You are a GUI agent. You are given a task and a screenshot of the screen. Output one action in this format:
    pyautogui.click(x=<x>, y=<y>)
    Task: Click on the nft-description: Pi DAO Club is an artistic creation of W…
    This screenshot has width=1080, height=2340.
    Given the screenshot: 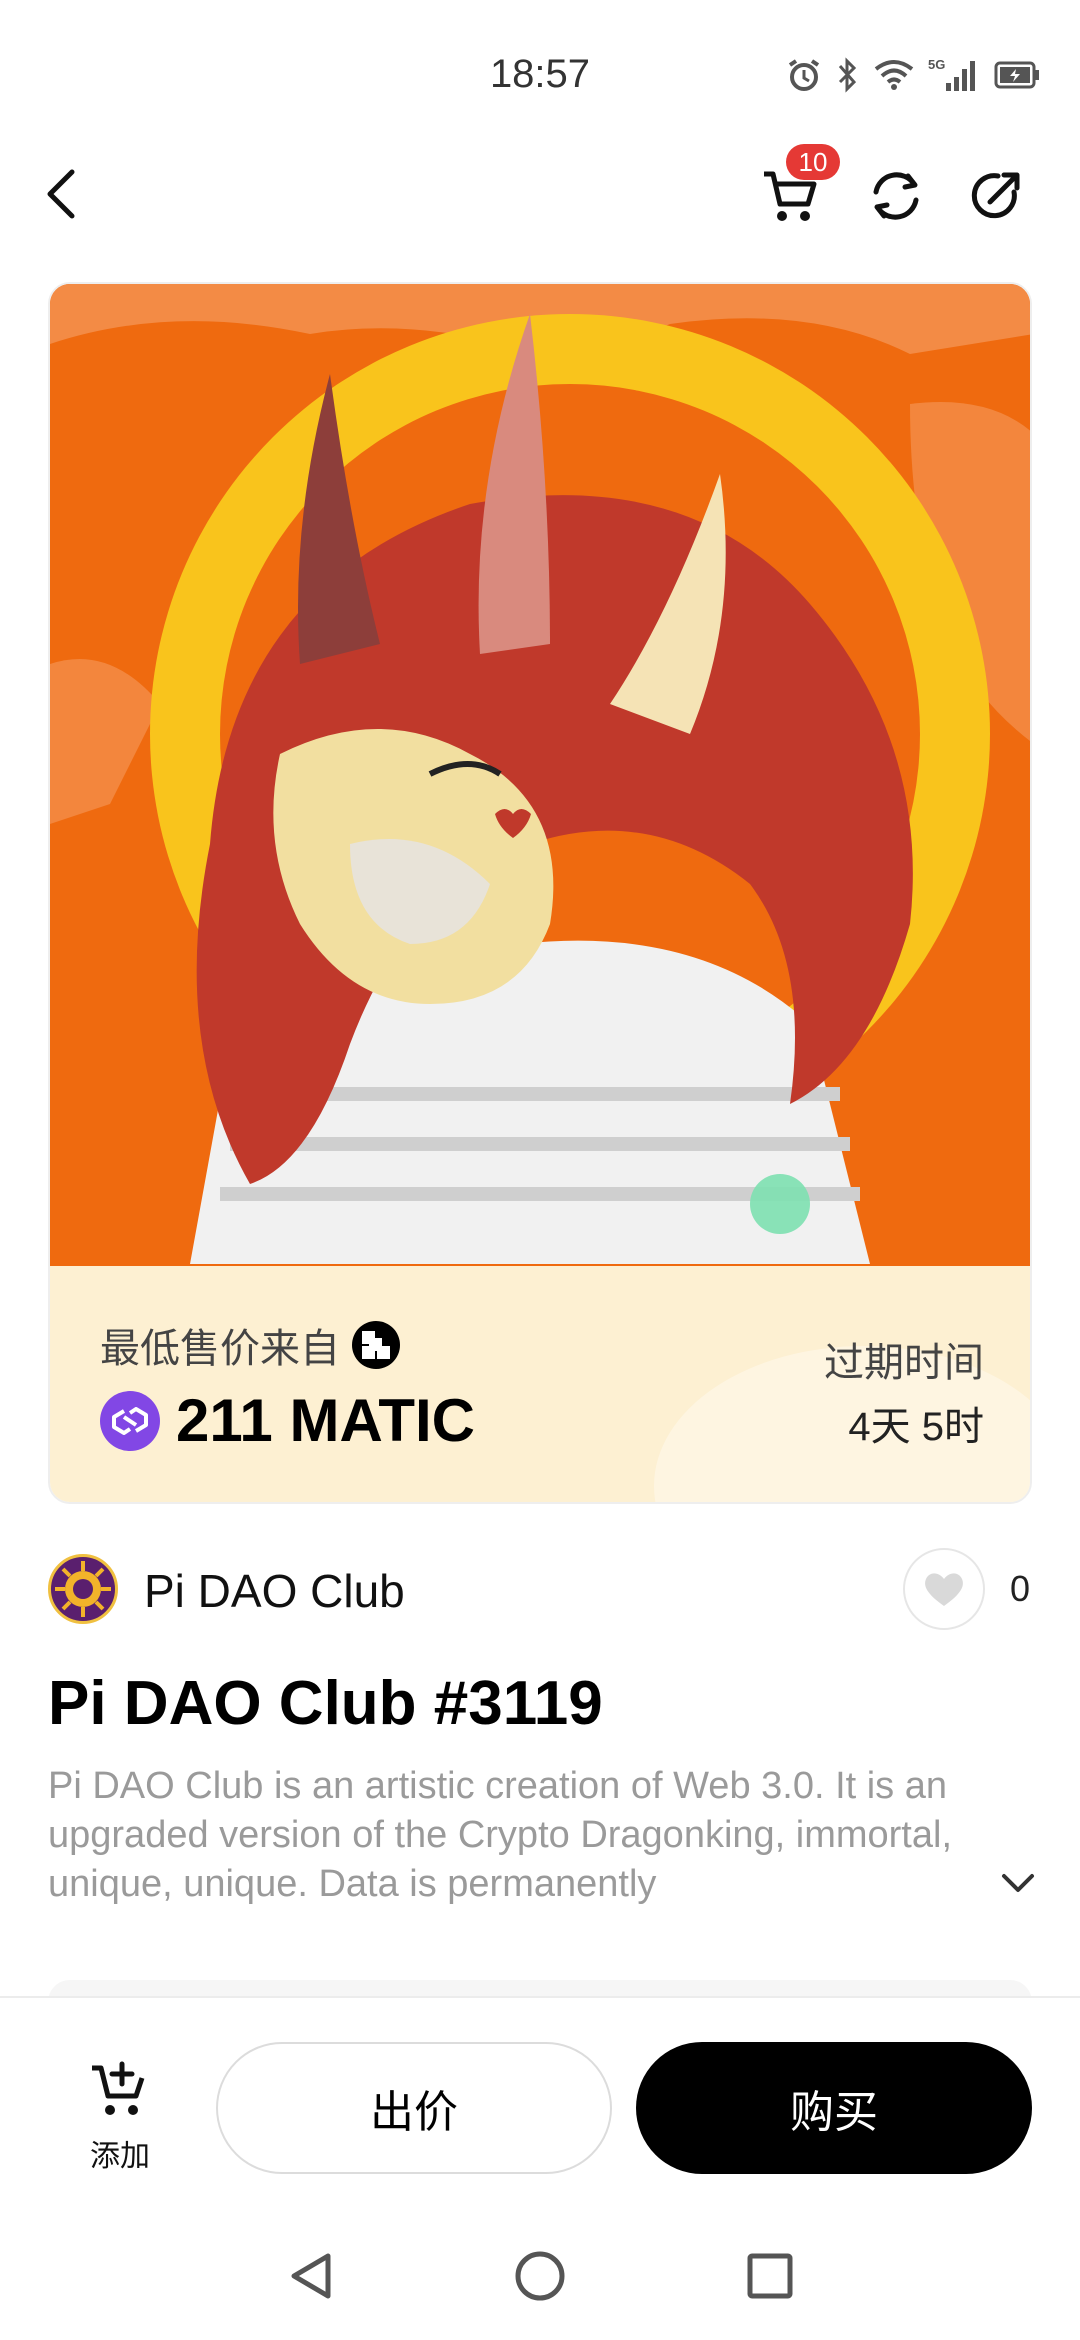 What is the action you would take?
    pyautogui.click(x=500, y=1835)
    